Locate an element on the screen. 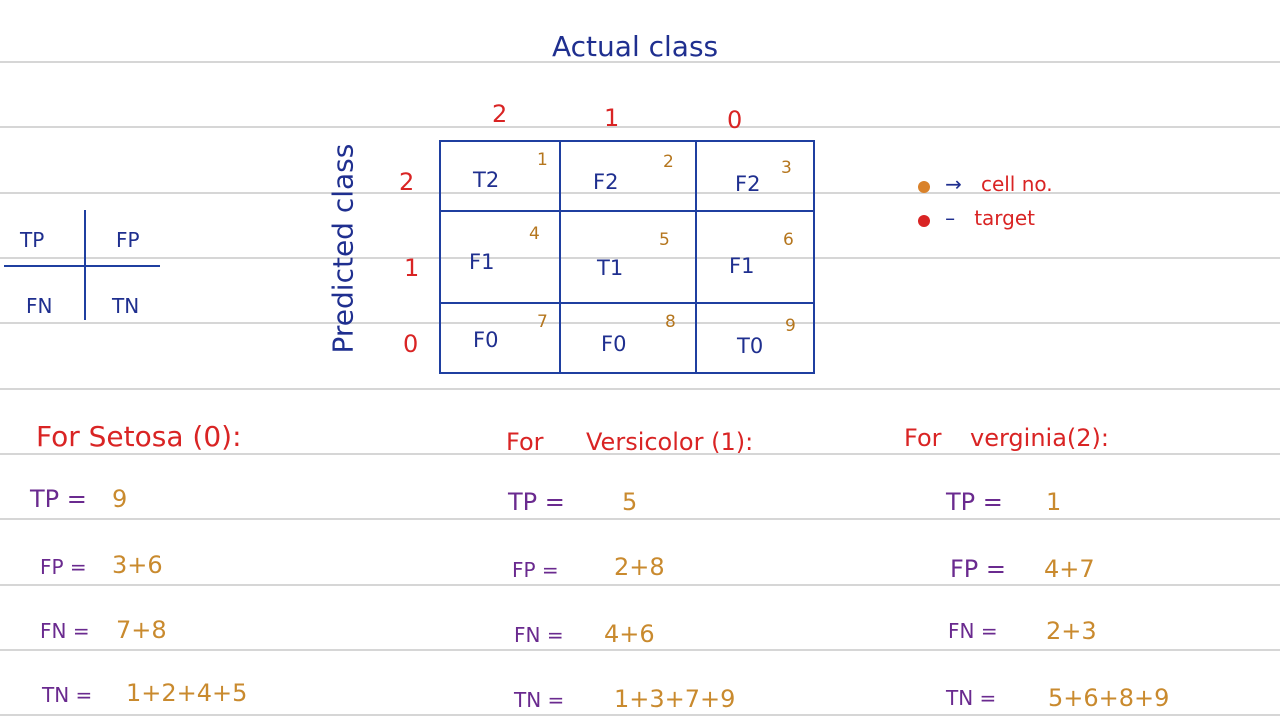 The image size is (1280, 726). cell-number: 1 is located at coordinates (542, 160).